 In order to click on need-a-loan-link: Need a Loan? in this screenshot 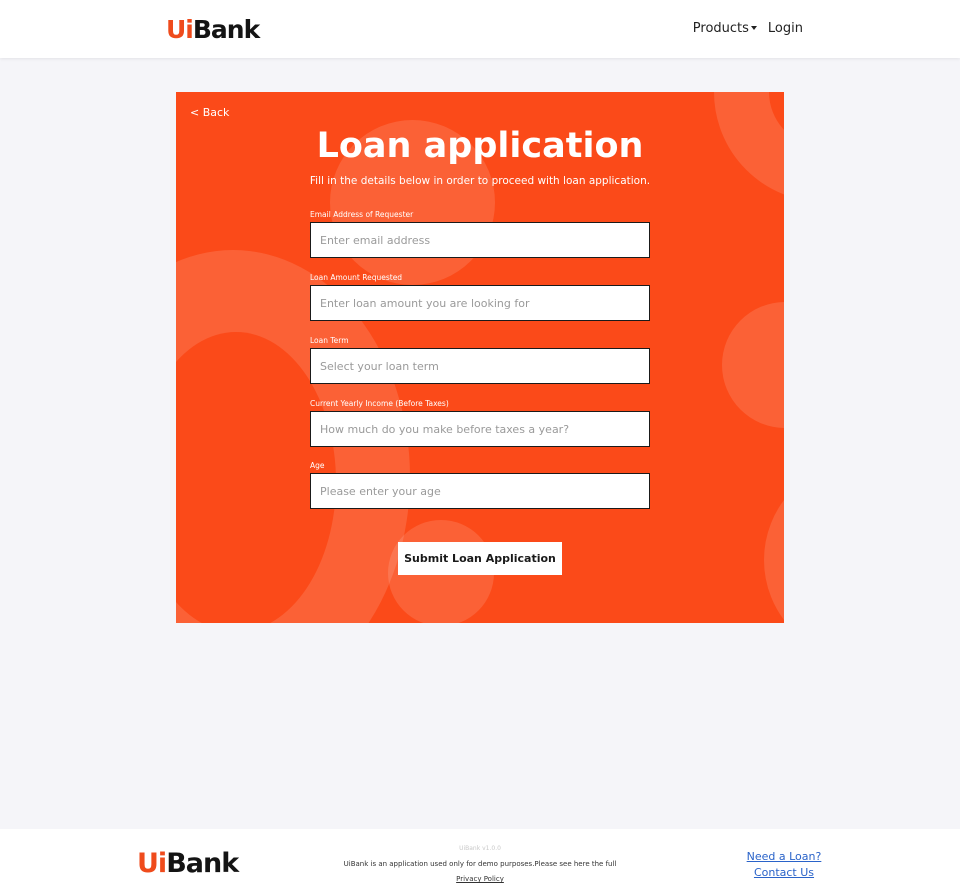, I will do `click(784, 857)`.